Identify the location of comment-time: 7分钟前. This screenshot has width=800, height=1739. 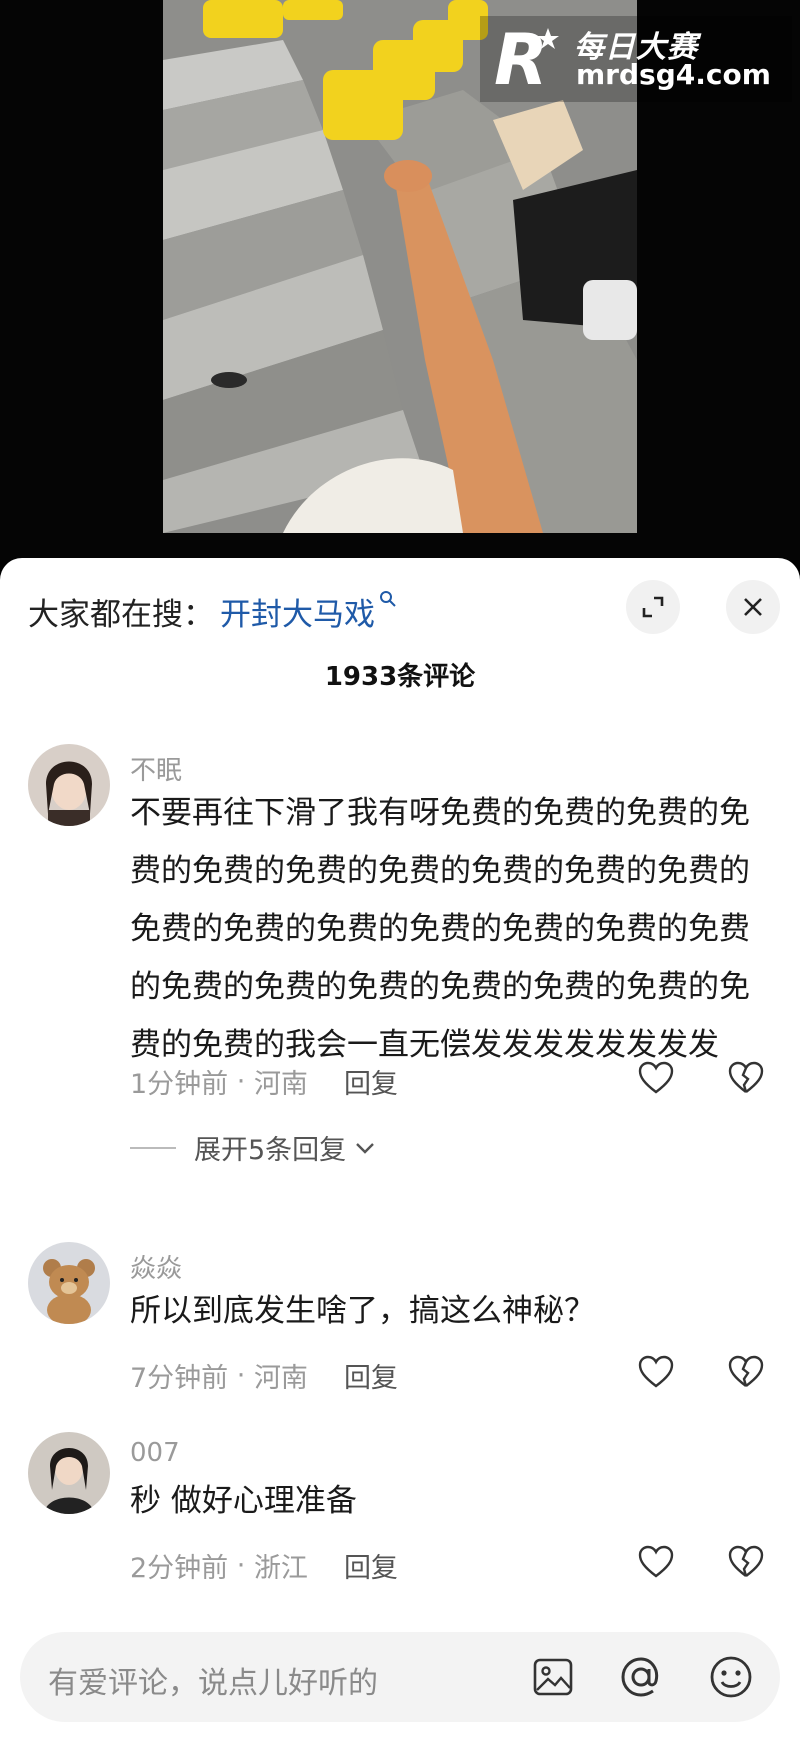
(179, 1378).